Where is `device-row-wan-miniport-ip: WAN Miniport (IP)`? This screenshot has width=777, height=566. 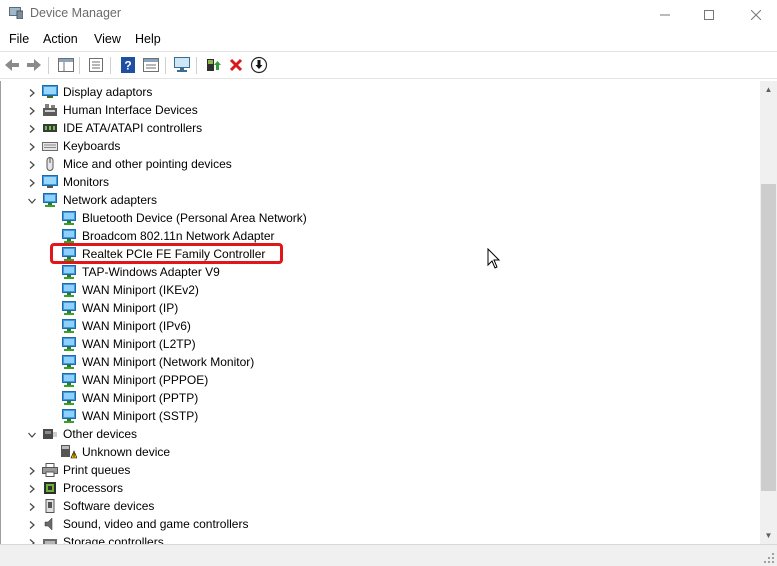
device-row-wan-miniport-ip: WAN Miniport (IP) is located at coordinates (380, 308).